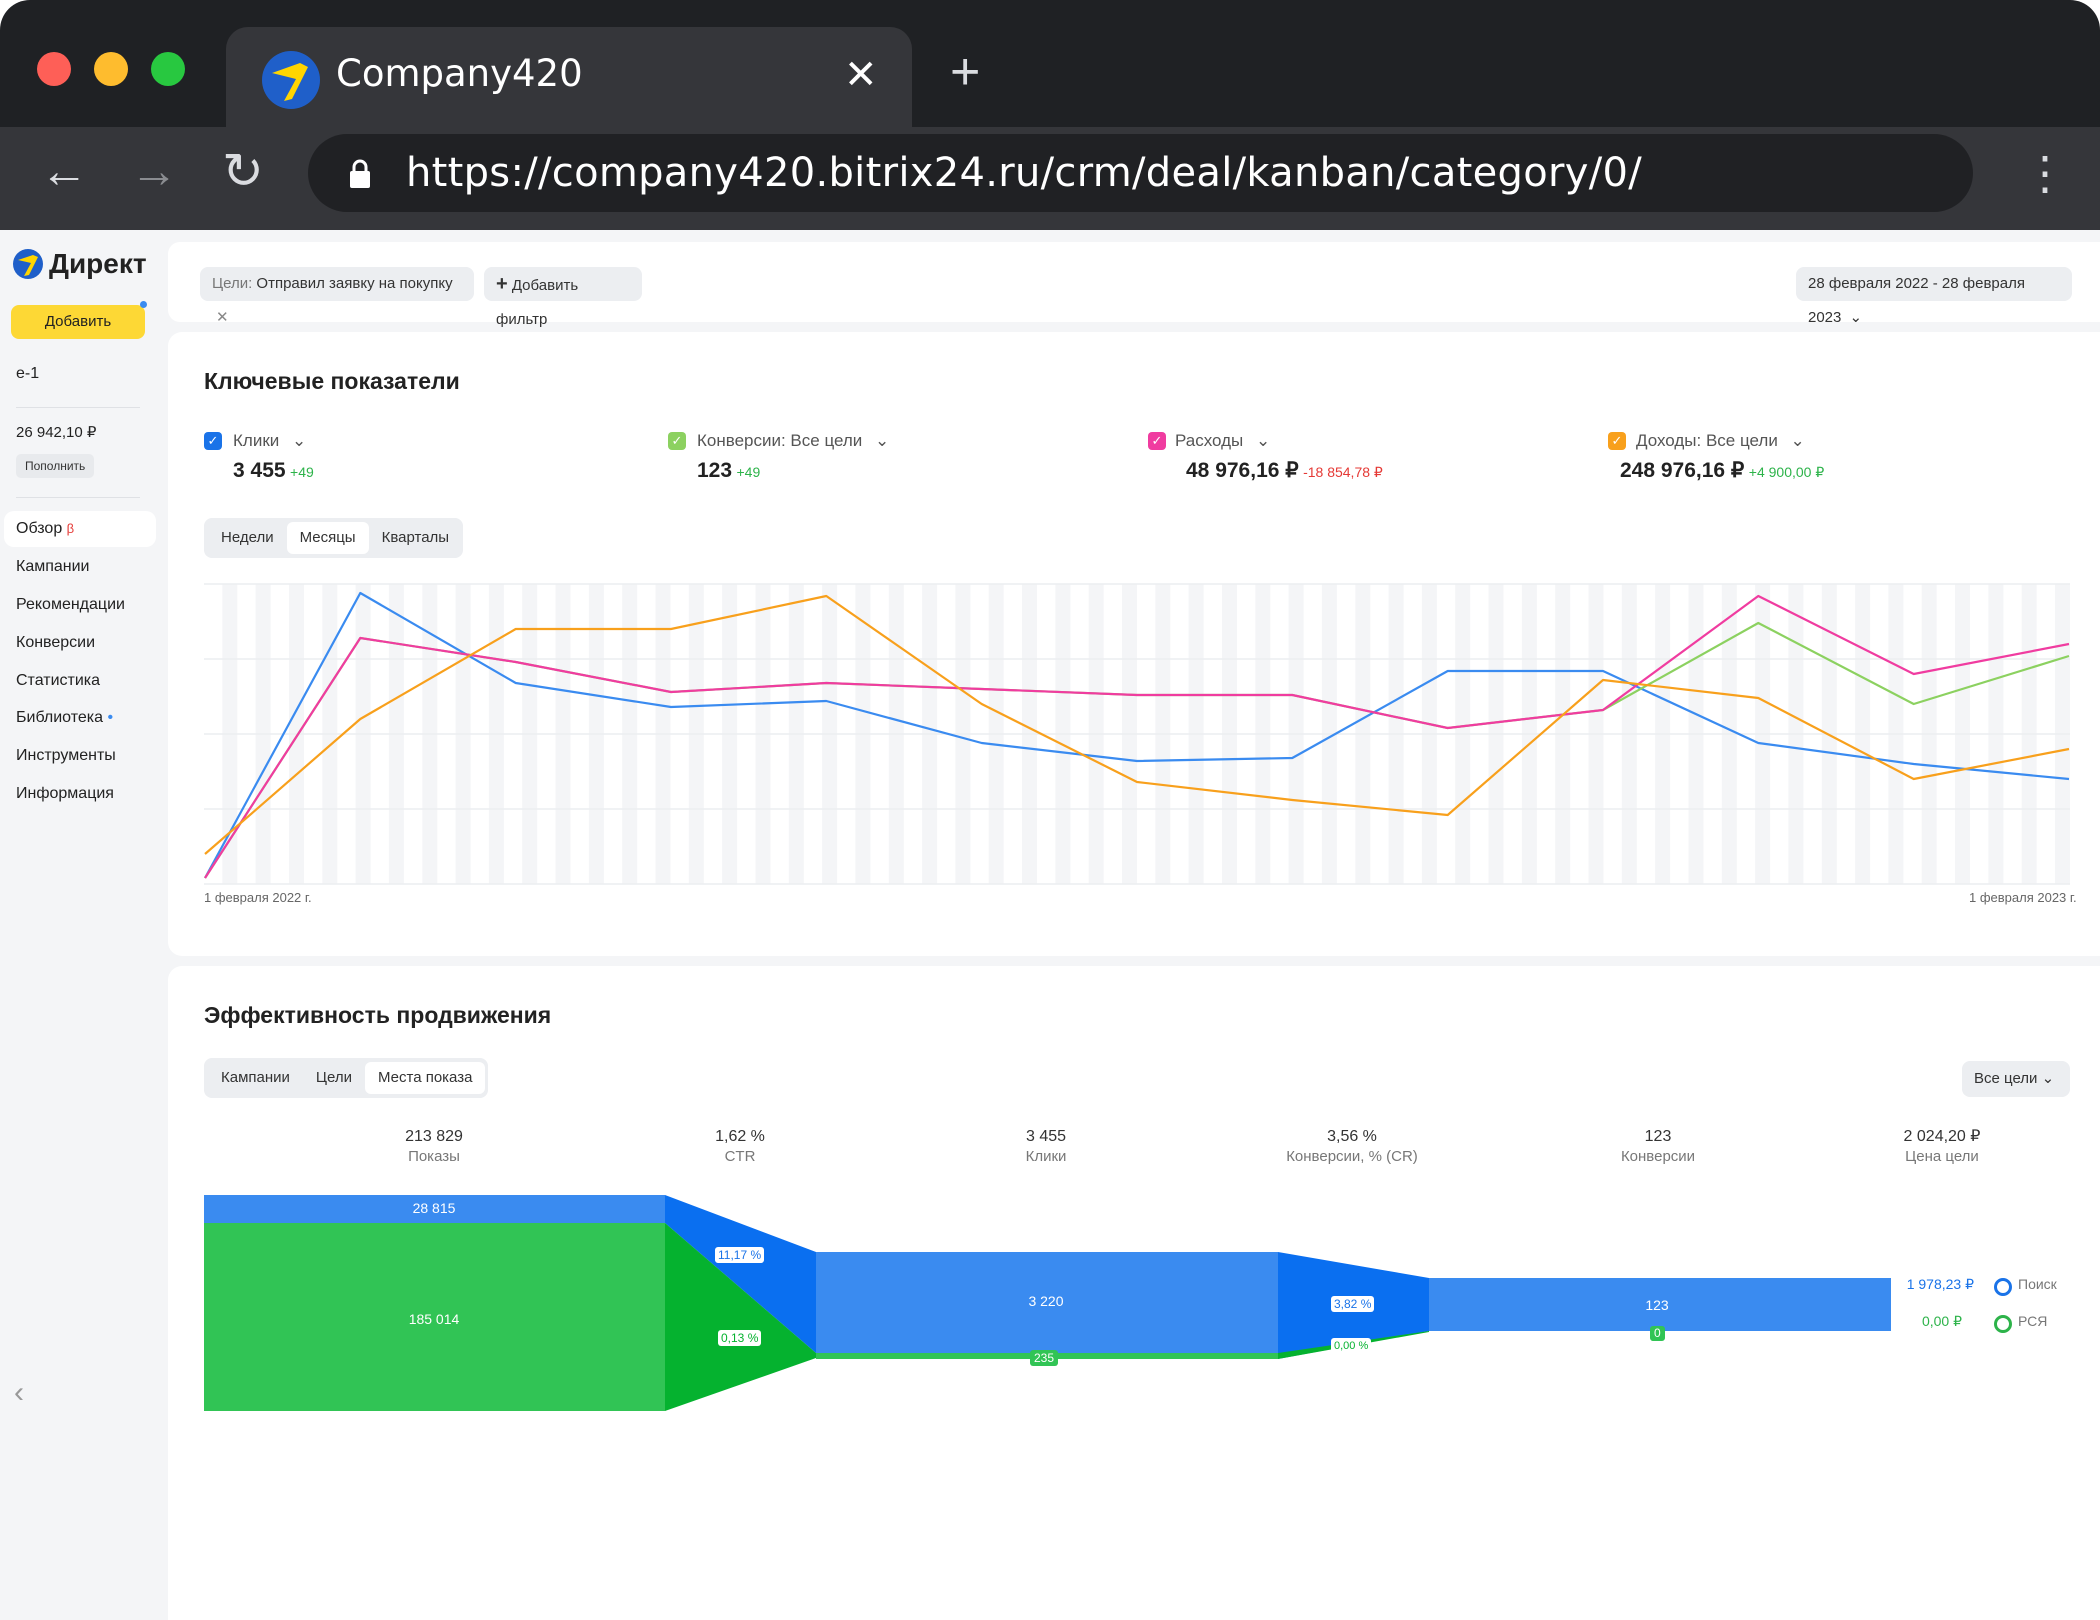 The height and width of the screenshot is (1620, 2100). What do you see at coordinates (1942, 1147) in the screenshot?
I see `funnel-column: 2 024,20 ₽ Цена цели` at bounding box center [1942, 1147].